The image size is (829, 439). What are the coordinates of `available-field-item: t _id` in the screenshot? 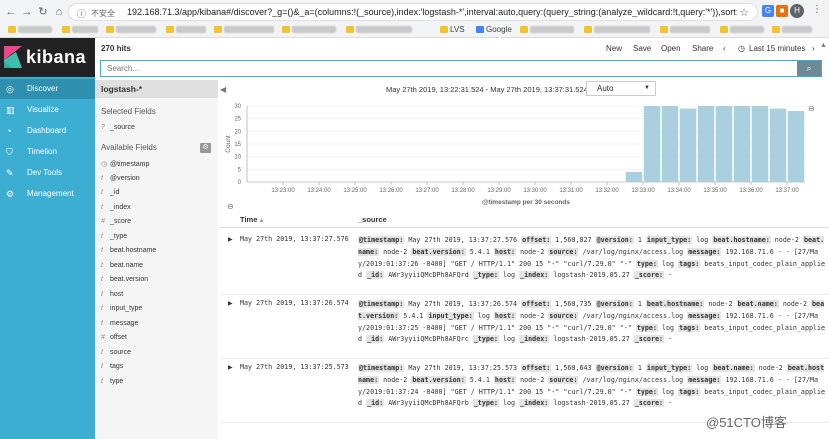 It's located at (110, 192).